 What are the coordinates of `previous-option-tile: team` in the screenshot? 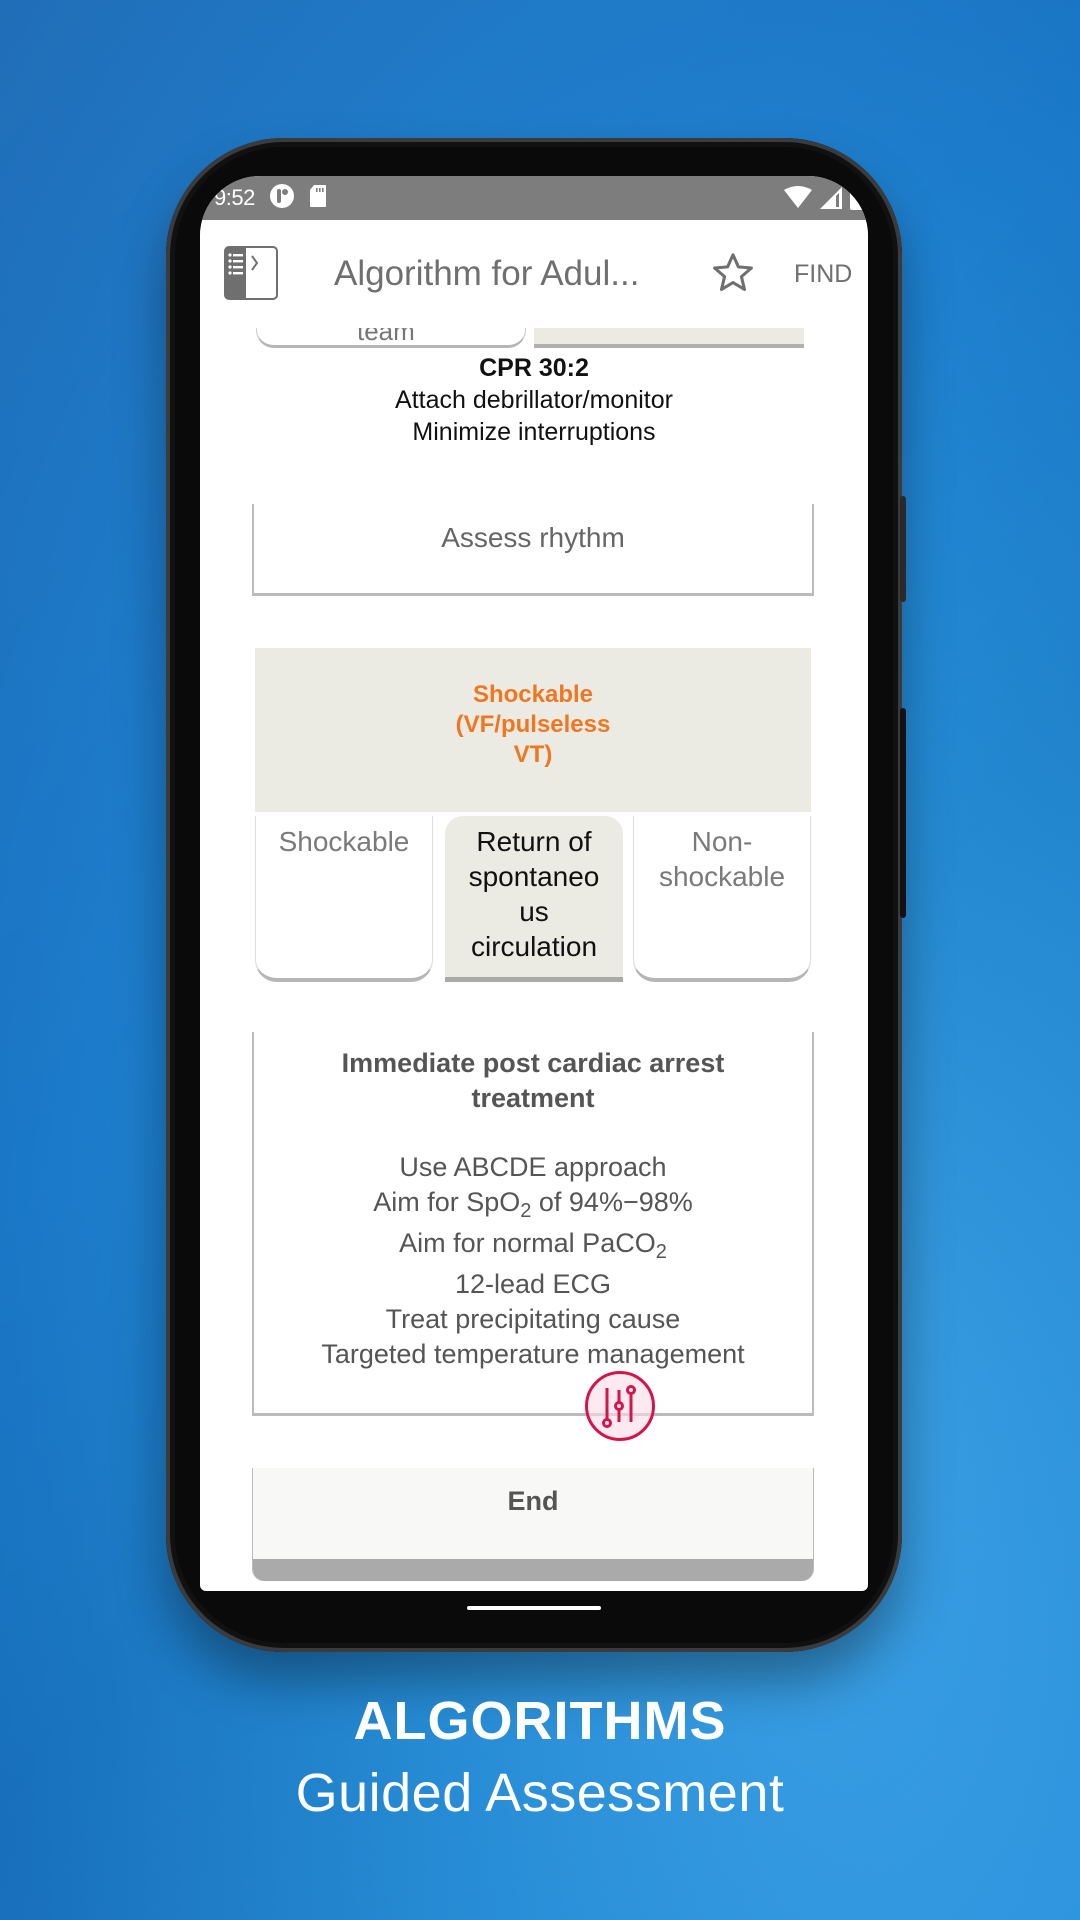 It's located at (391, 338).